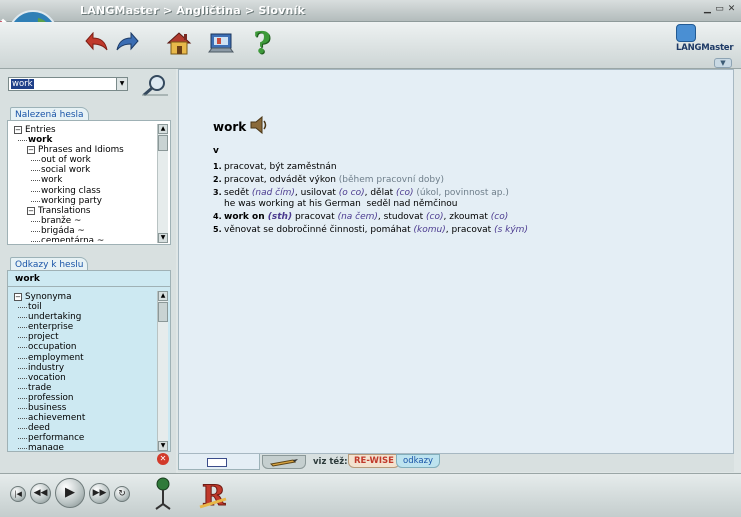  Describe the element at coordinates (219, 462) in the screenshot. I see `tab-note` at that location.